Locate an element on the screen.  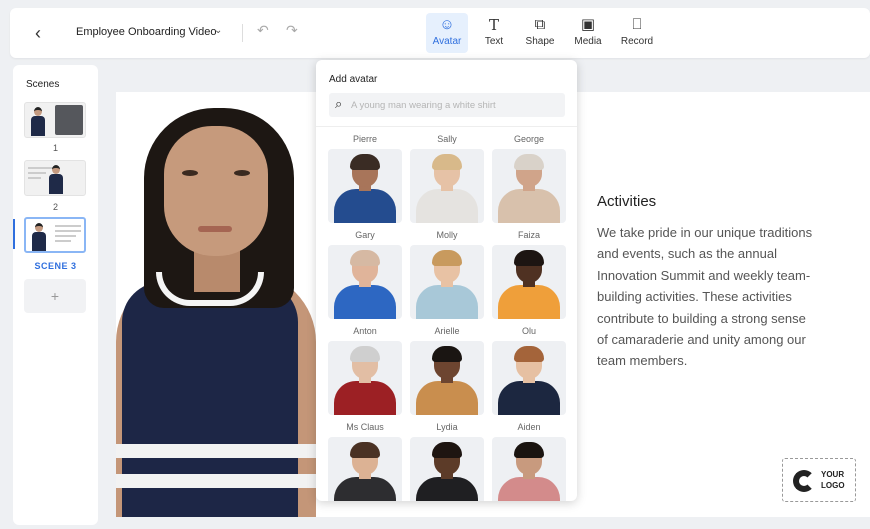
tool-shape: ⧉ Shape is located at coordinates (540, 33).